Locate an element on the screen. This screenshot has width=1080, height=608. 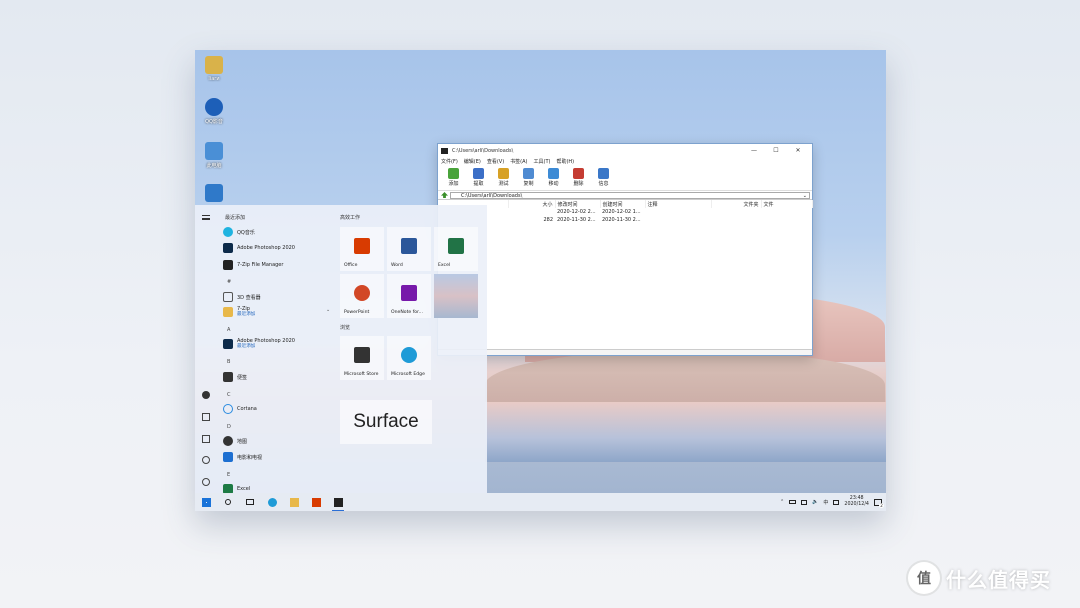
tile-ms-store: Microsoft Store is located at coordinates (362, 358).